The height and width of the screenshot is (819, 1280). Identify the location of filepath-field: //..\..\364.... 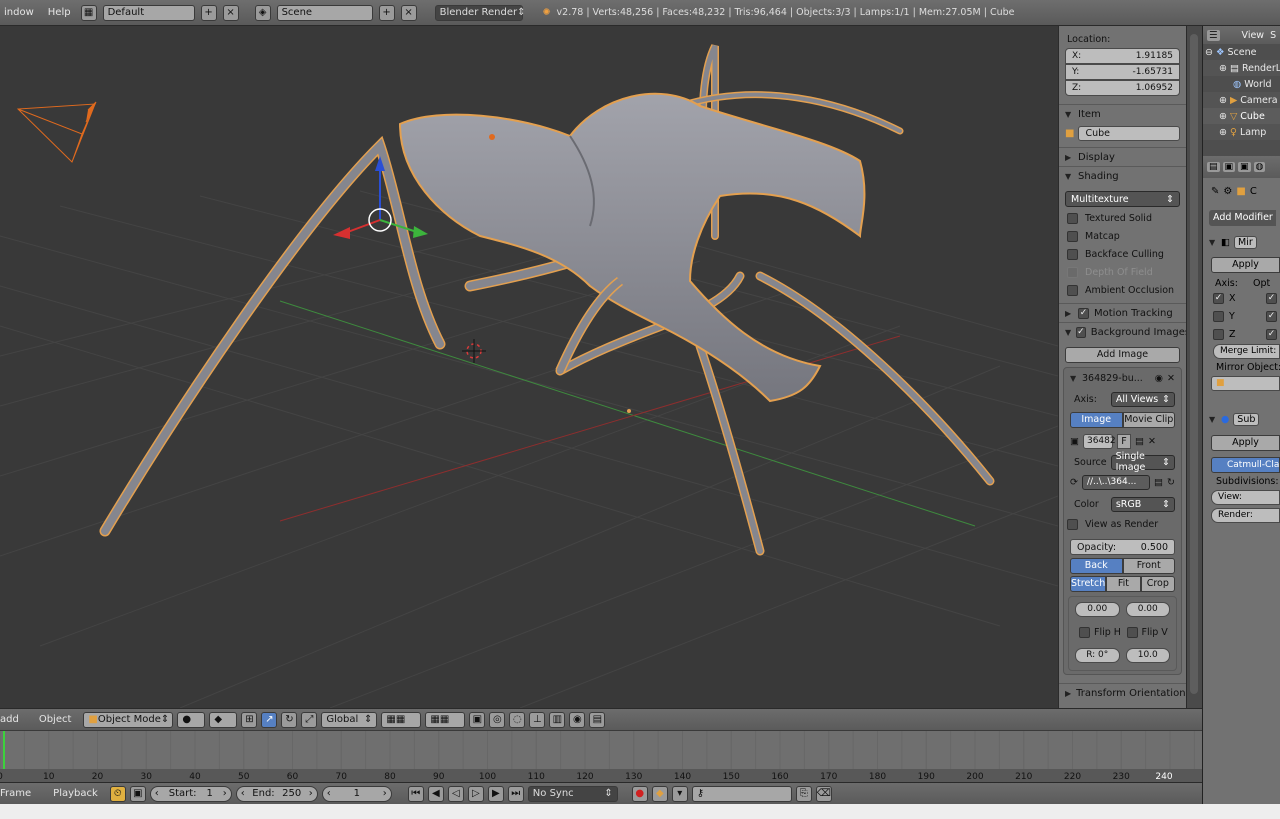
(1116, 482).